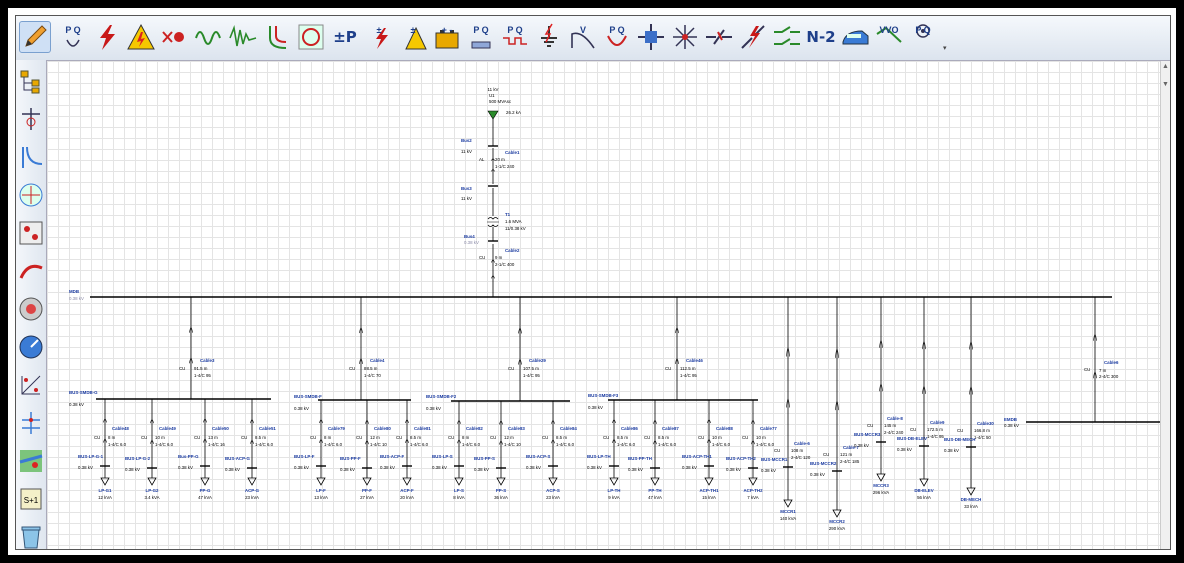 The height and width of the screenshot is (563, 1184). Describe the element at coordinates (31, 157) in the screenshot. I see `star-view-button` at that location.